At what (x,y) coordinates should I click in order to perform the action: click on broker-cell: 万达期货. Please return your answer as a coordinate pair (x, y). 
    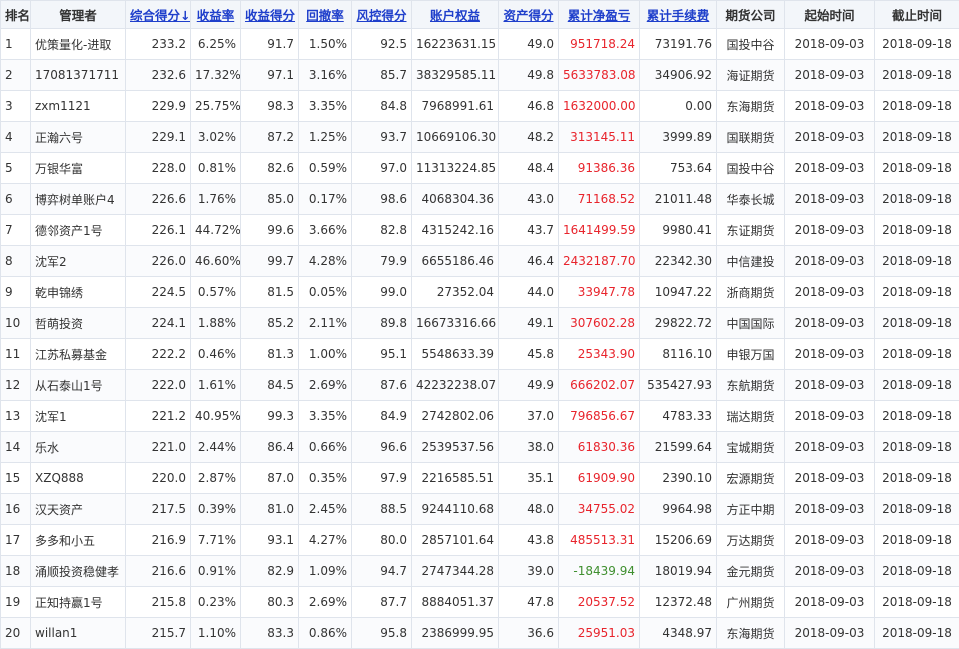
    Looking at the image, I should click on (751, 540).